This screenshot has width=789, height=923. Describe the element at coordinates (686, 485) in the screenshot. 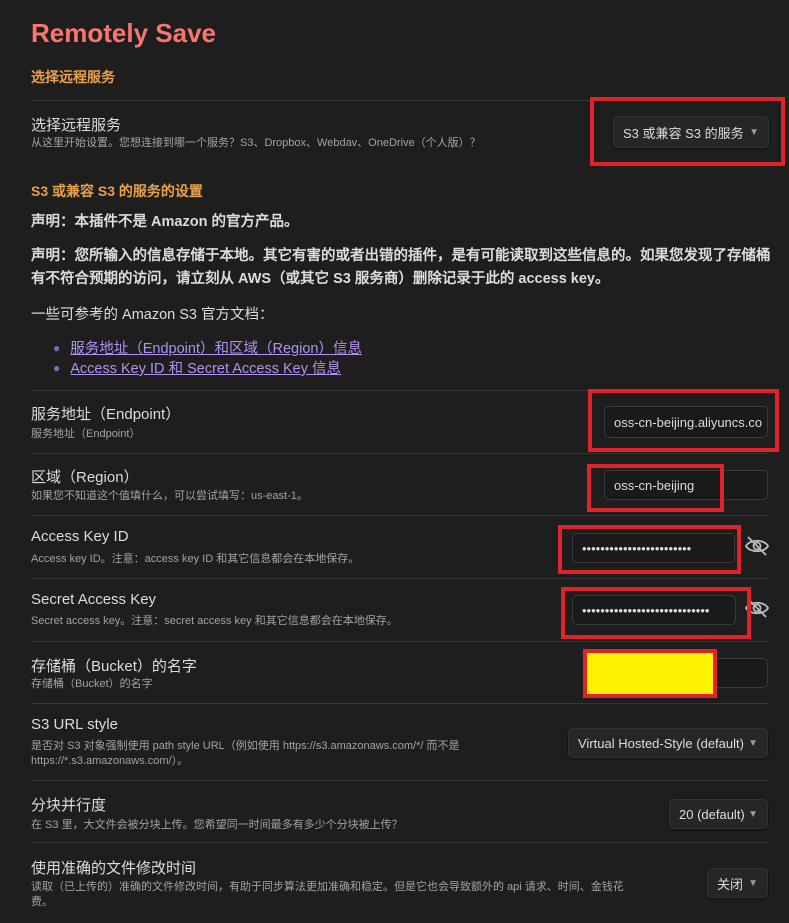

I see `region-input: oss-cn-beijing` at that location.